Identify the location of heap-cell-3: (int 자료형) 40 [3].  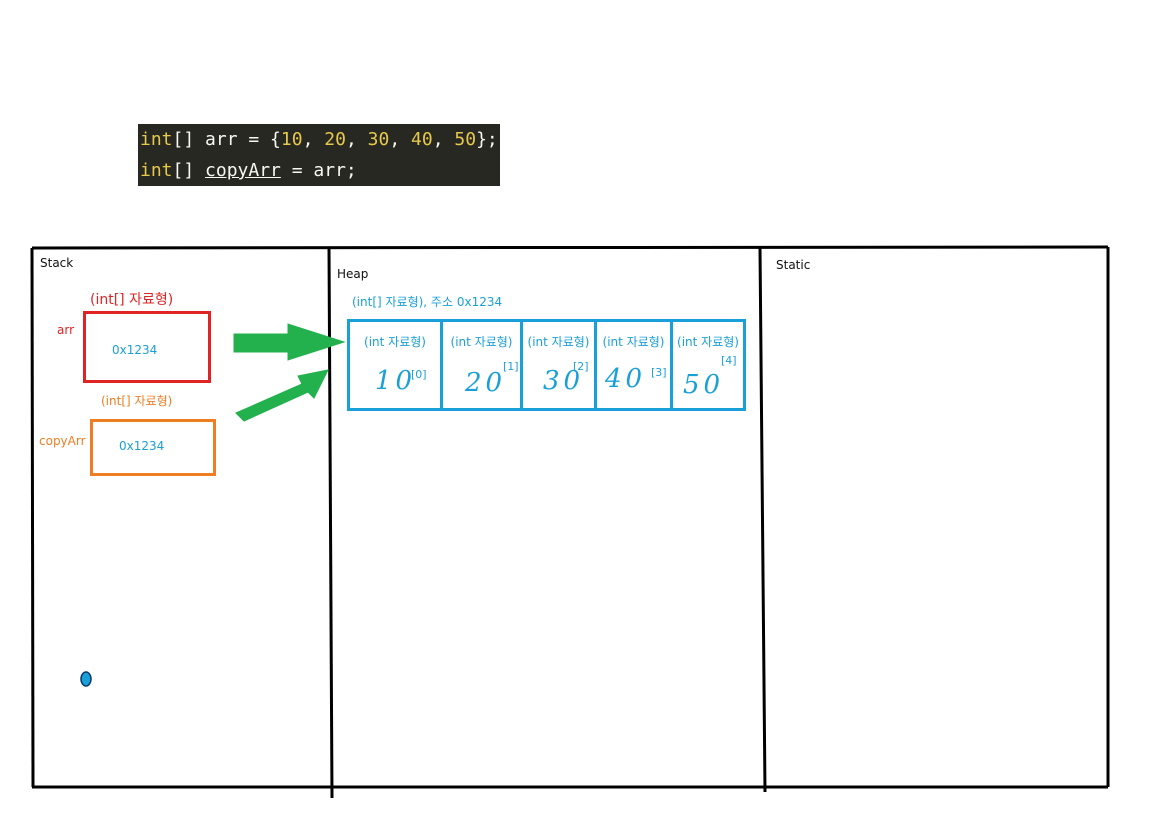
(633, 365).